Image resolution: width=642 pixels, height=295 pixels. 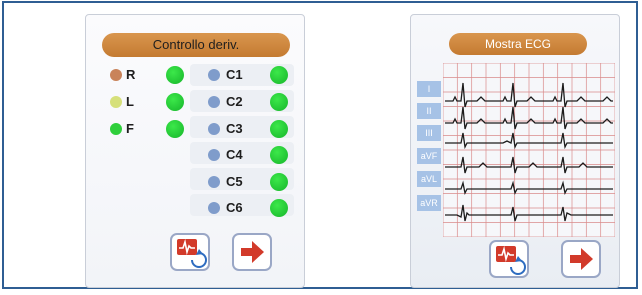 I want to click on lead-row-c6: C6, so click(x=238, y=208).